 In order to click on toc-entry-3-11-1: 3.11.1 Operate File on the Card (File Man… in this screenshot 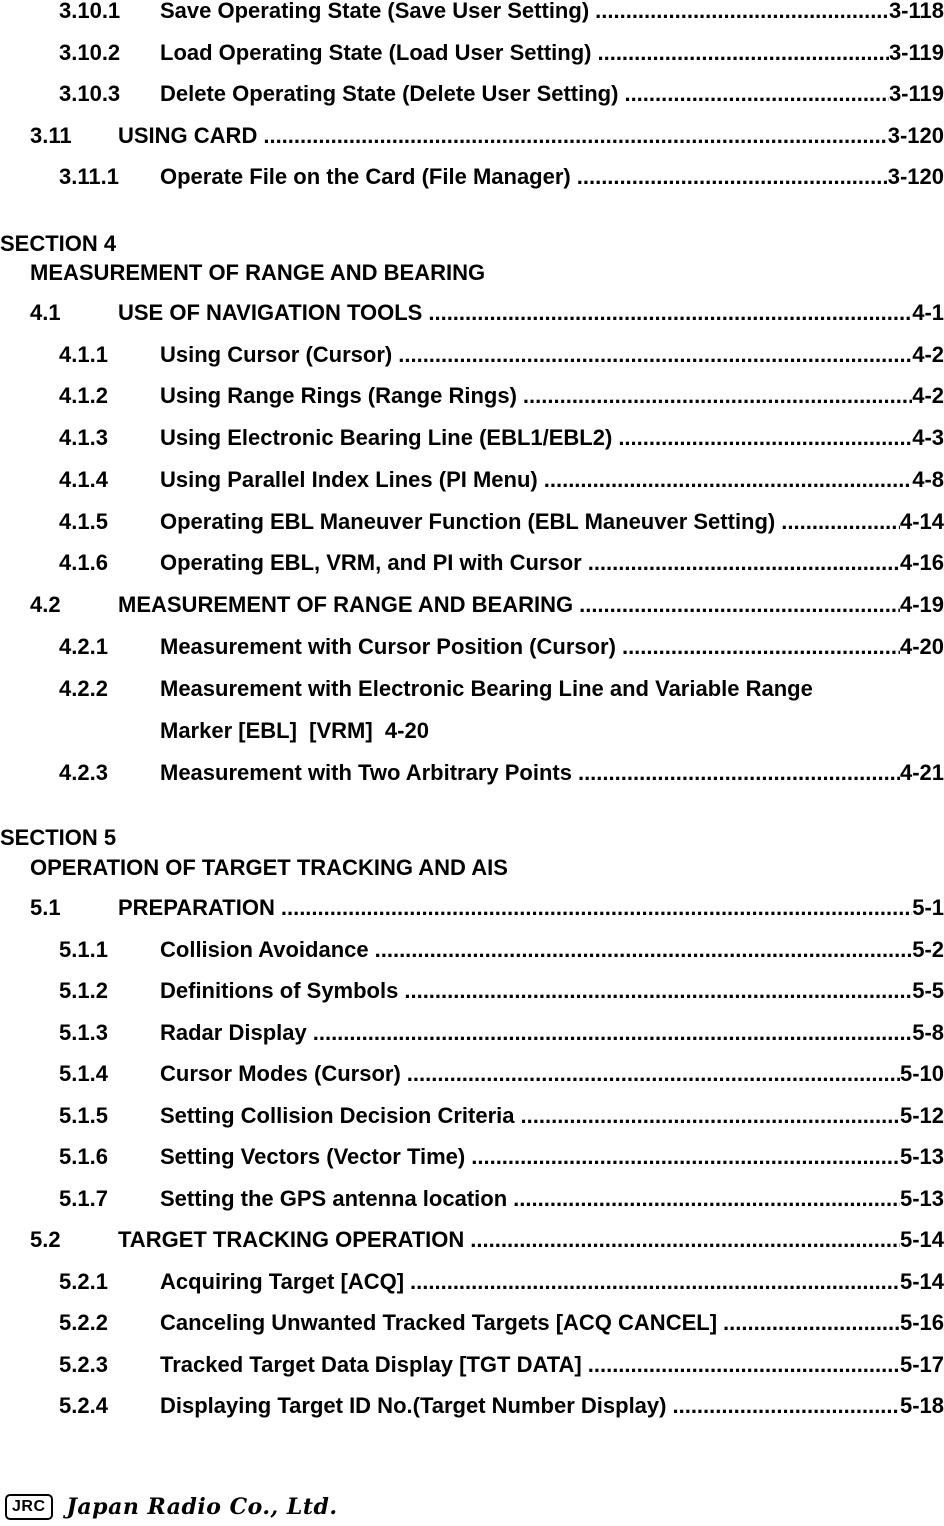, I will do `click(472, 177)`.